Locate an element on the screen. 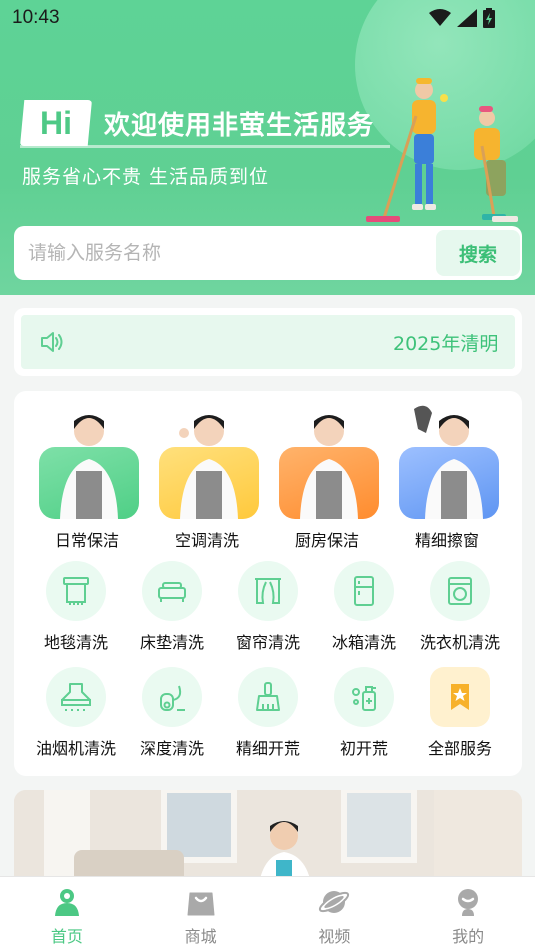 The height and width of the screenshot is (951, 535). featured-service-daily-cleaning: 日常保洁 is located at coordinates (87, 476).